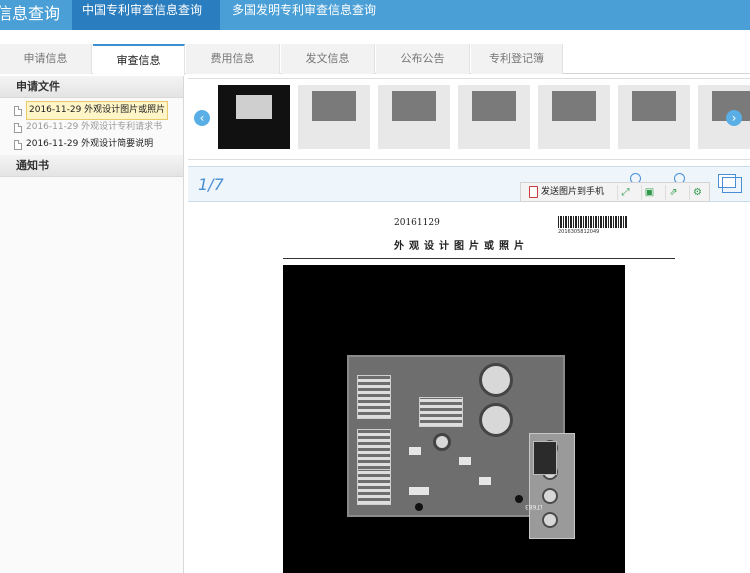  What do you see at coordinates (593, 222) in the screenshot?
I see `barcode` at bounding box center [593, 222].